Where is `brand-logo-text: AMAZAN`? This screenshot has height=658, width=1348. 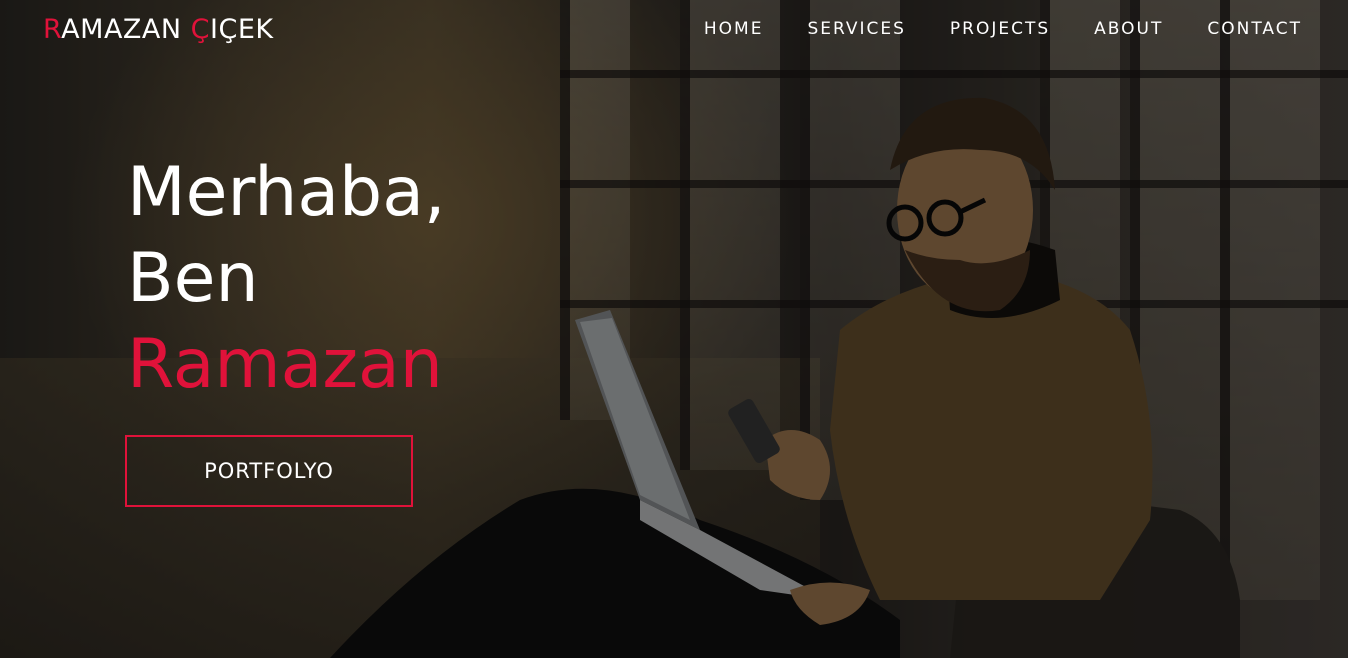 brand-logo-text: AMAZAN is located at coordinates (126, 29).